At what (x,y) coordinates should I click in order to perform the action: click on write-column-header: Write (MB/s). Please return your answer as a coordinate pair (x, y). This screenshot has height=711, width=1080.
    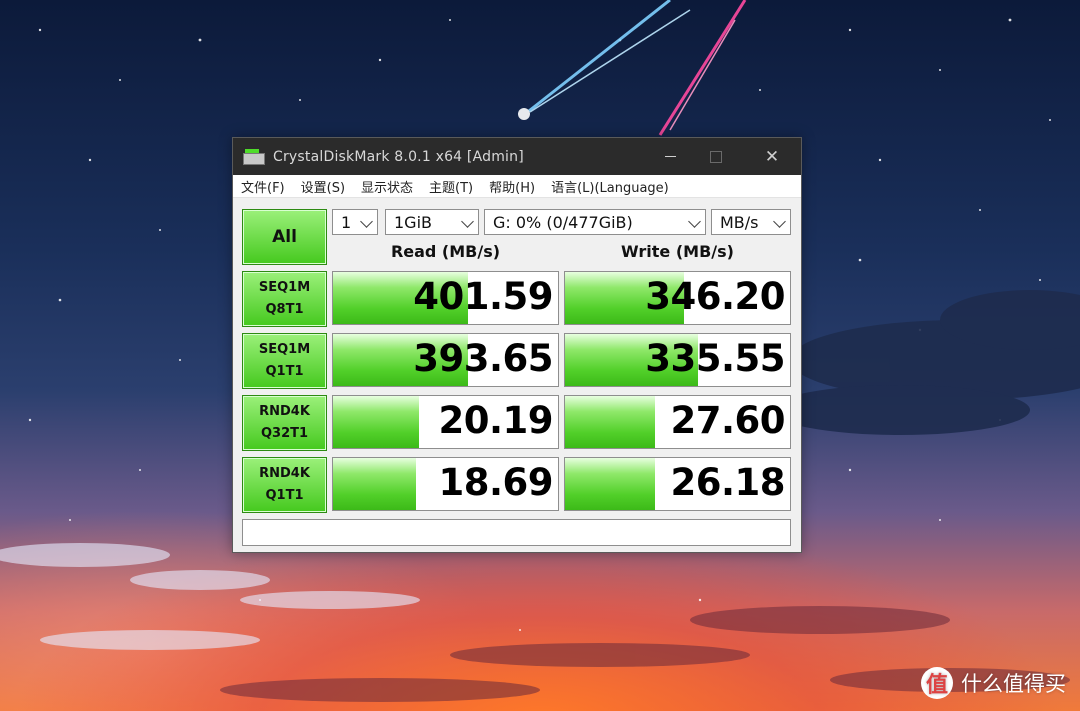
    Looking at the image, I should click on (677, 251).